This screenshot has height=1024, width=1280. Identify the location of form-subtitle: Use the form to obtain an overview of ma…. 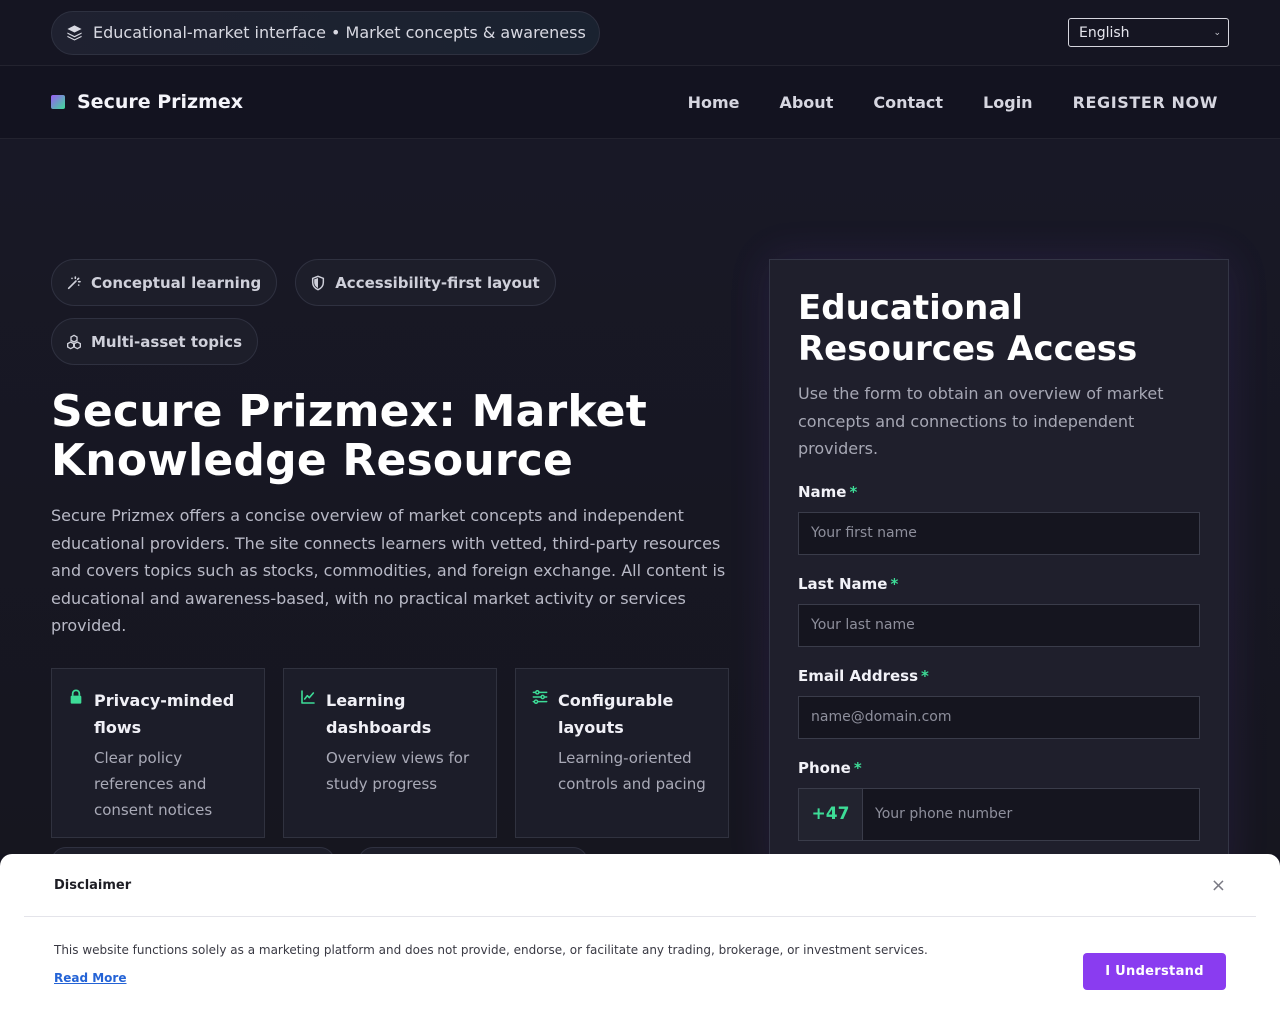
(981, 421).